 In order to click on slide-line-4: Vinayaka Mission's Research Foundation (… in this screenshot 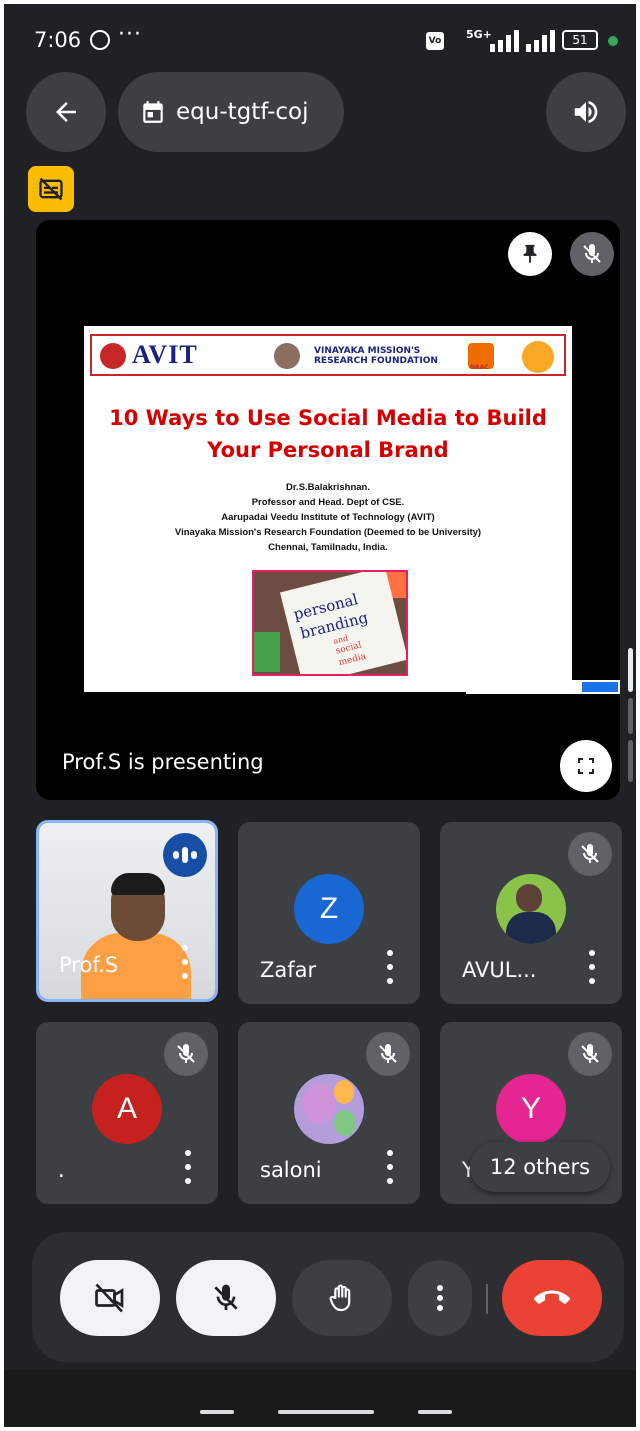, I will do `click(328, 532)`.